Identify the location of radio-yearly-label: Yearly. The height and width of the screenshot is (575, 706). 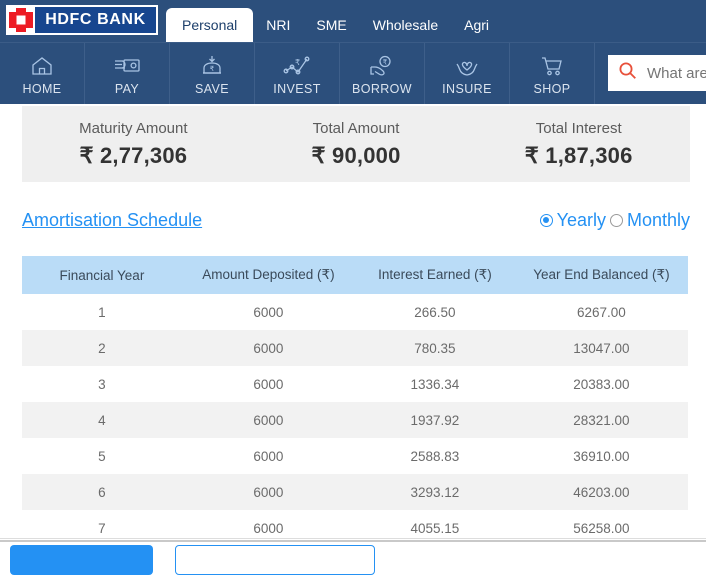
(581, 219).